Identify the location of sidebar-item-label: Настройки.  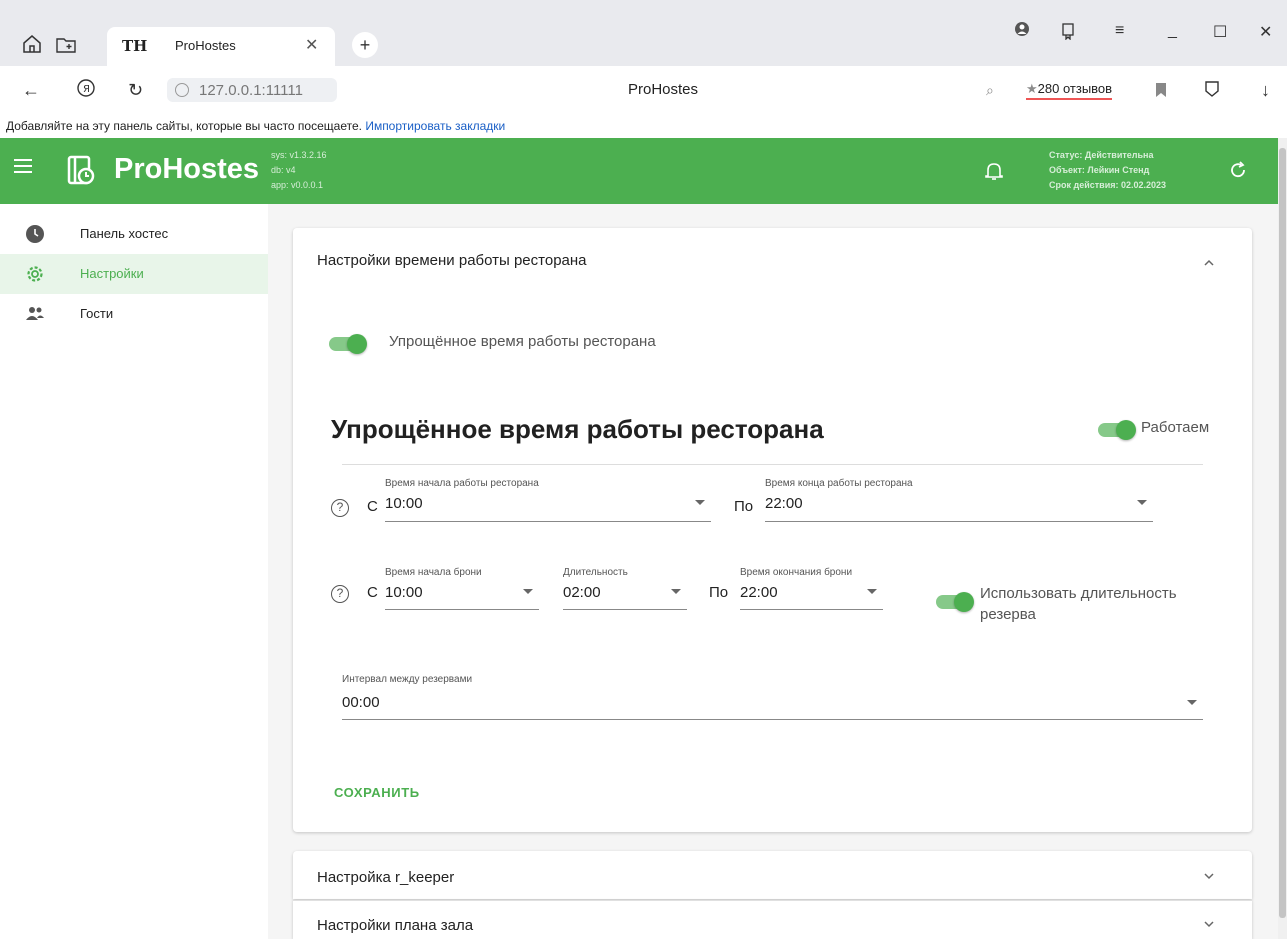
(112, 273).